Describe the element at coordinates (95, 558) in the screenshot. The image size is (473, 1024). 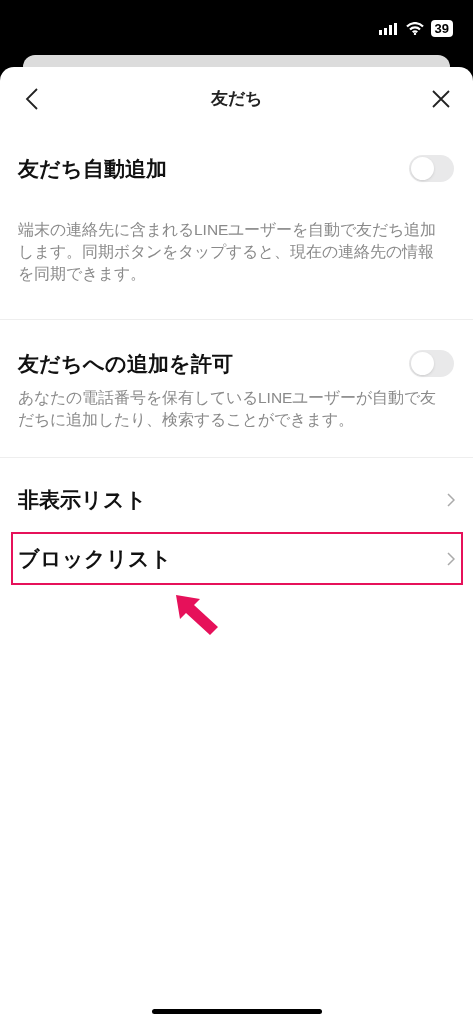
I see `list-item-label: ブロックリスト` at that location.